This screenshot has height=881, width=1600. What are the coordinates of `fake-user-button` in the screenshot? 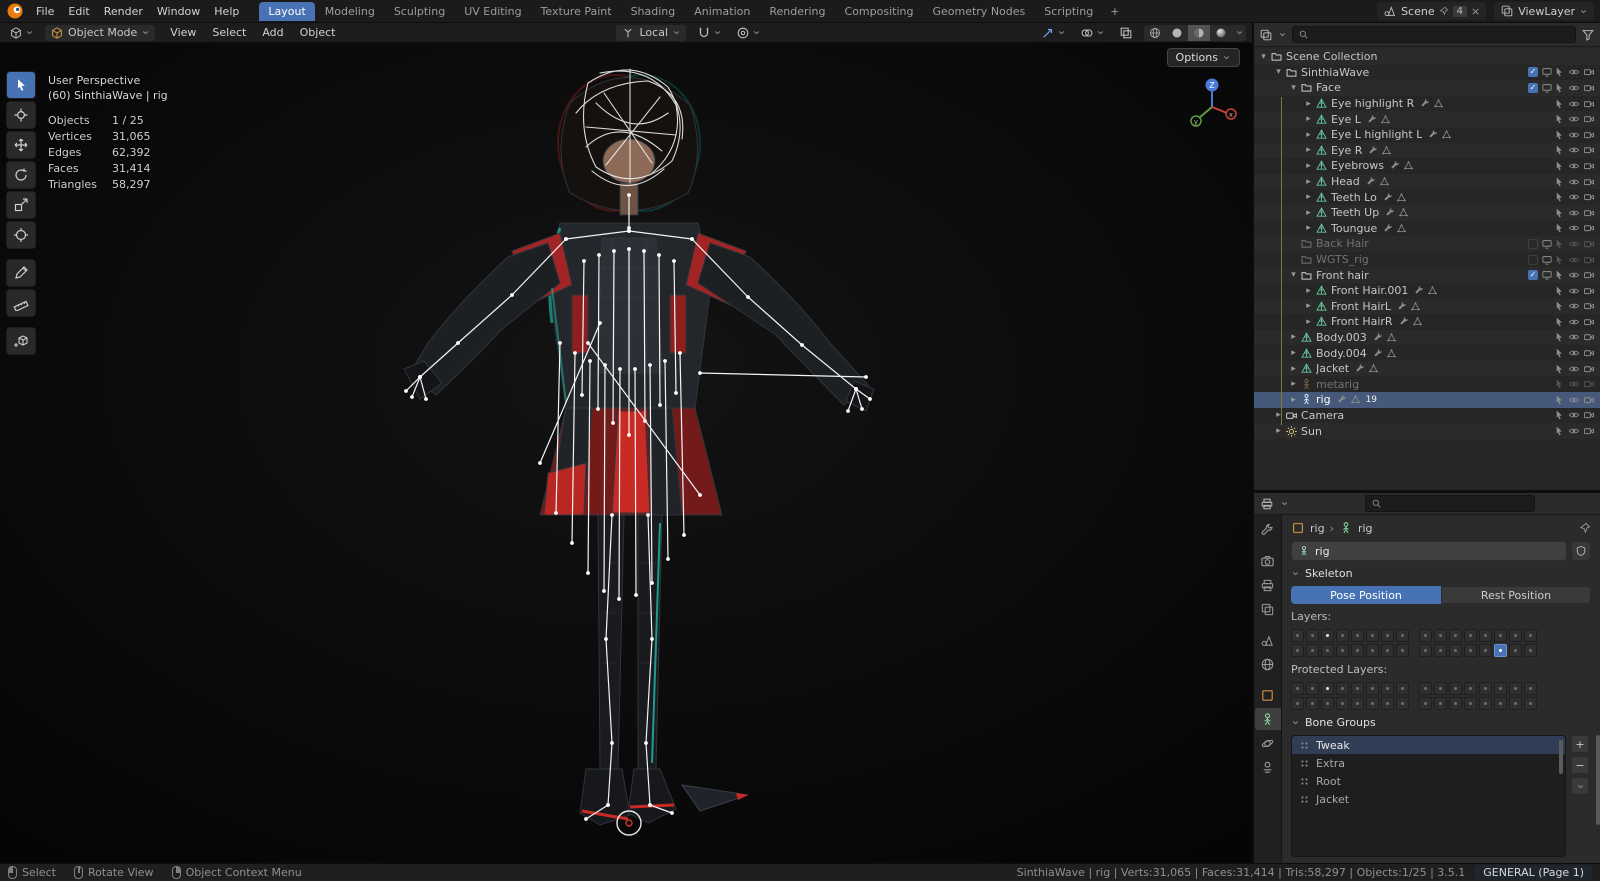 It's located at (1581, 551).